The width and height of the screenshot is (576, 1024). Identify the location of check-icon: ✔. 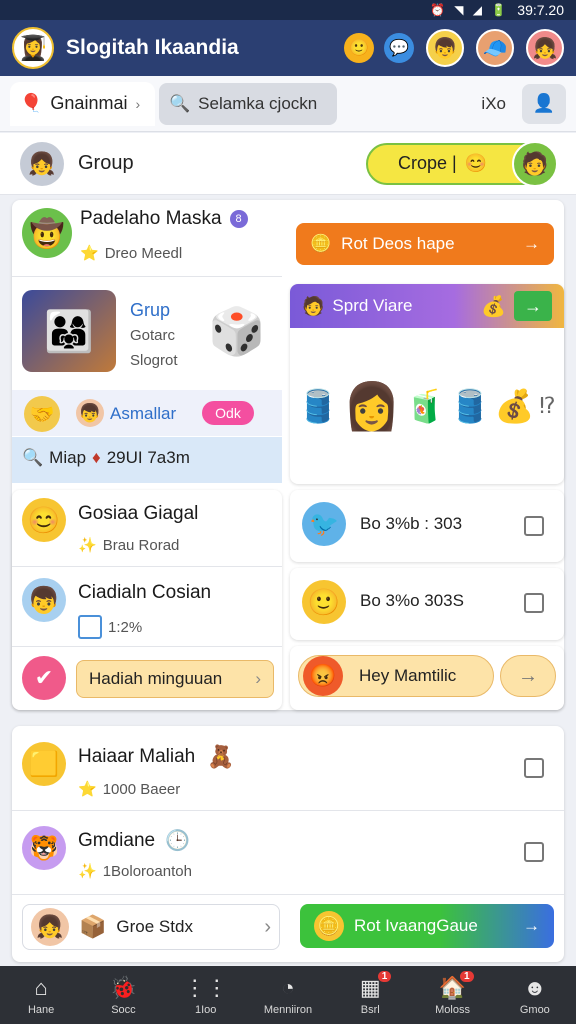
(44, 678).